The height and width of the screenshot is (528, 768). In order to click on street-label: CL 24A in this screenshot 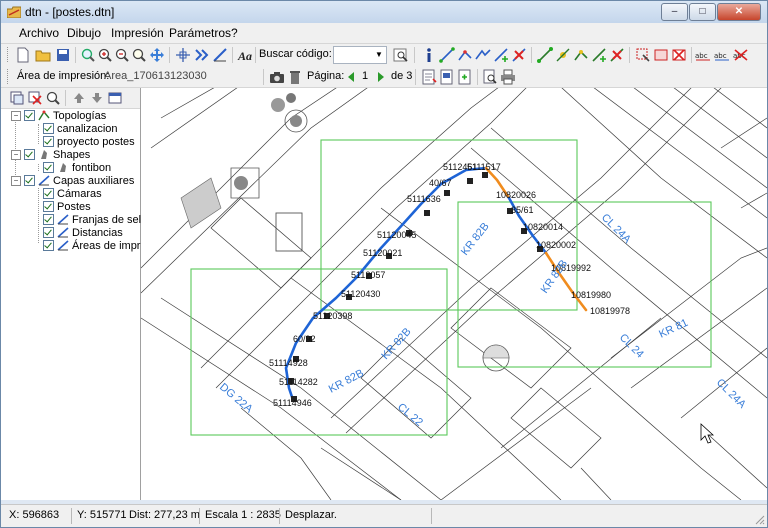, I will do `click(731, 394)`.